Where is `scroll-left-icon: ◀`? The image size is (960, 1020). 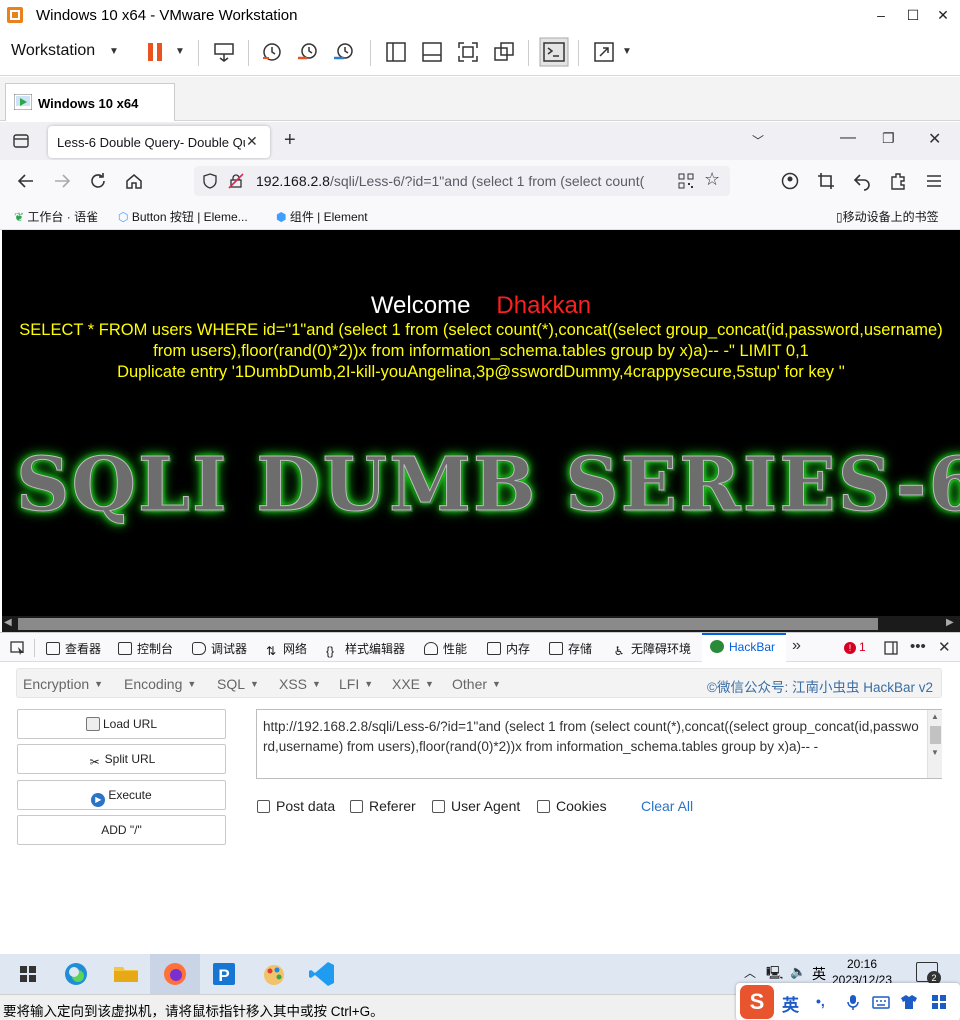 scroll-left-icon: ◀ is located at coordinates (8, 622).